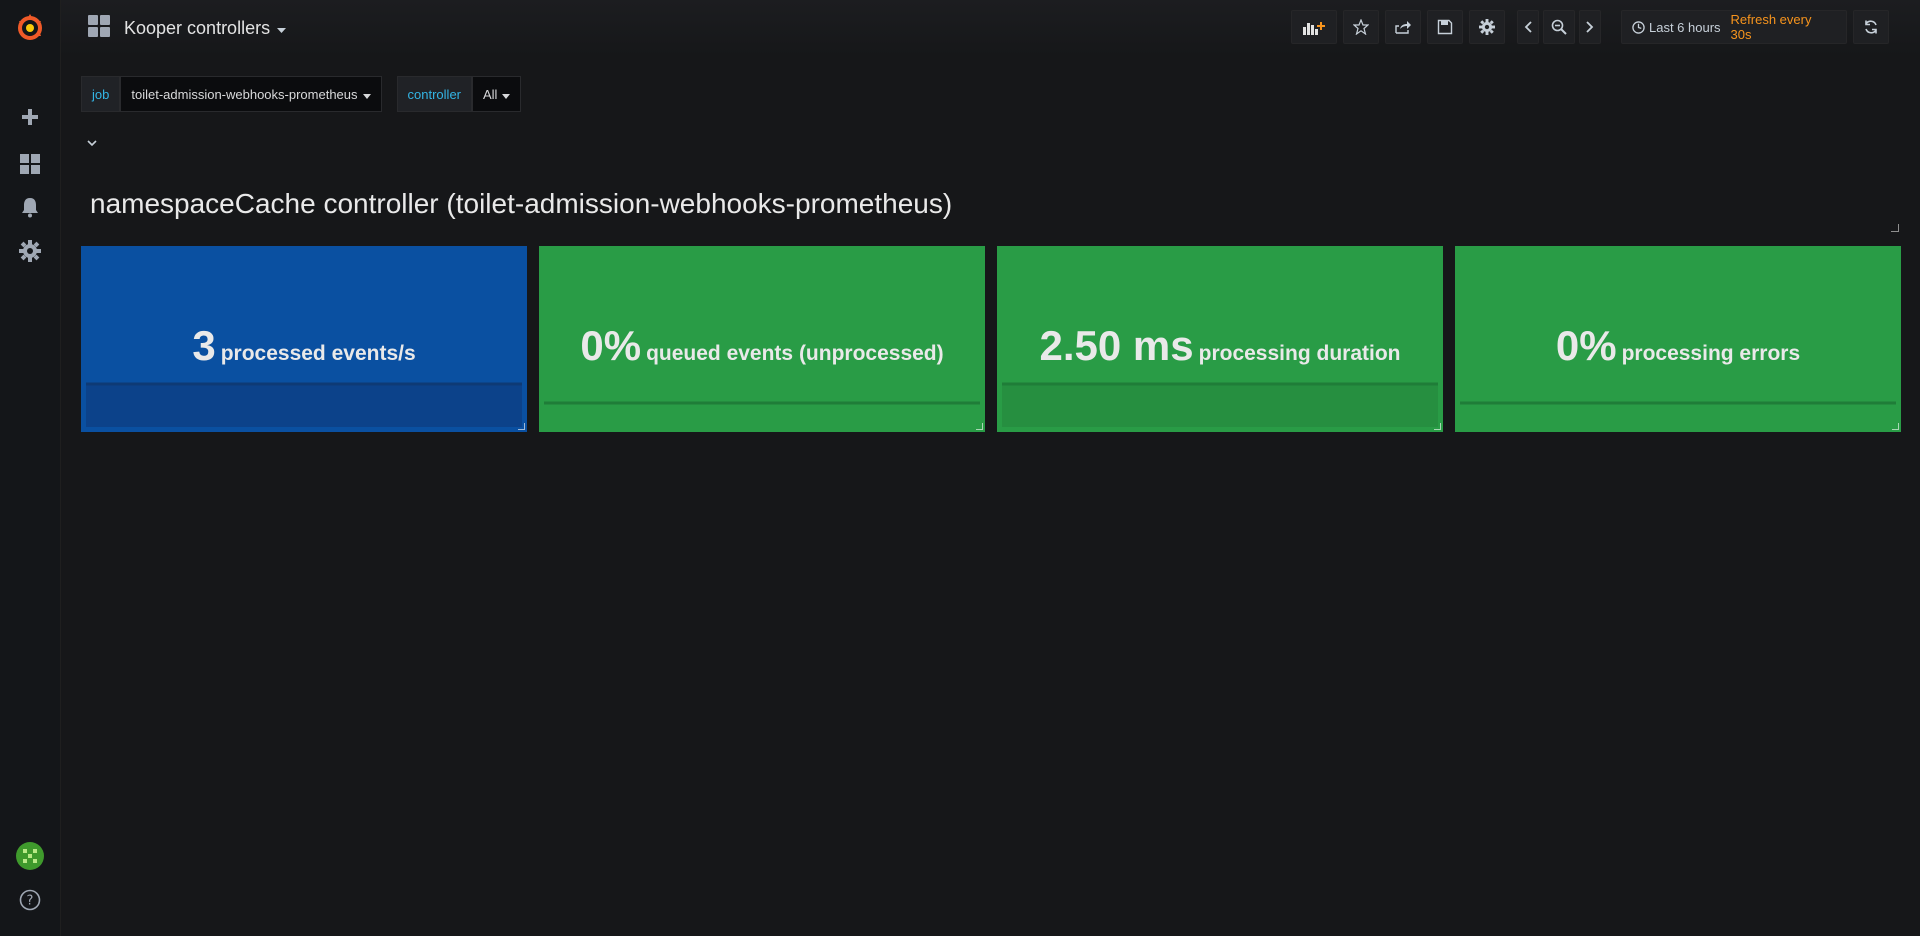 This screenshot has height=936, width=1920. I want to click on time-shift-back-button, so click(1528, 27).